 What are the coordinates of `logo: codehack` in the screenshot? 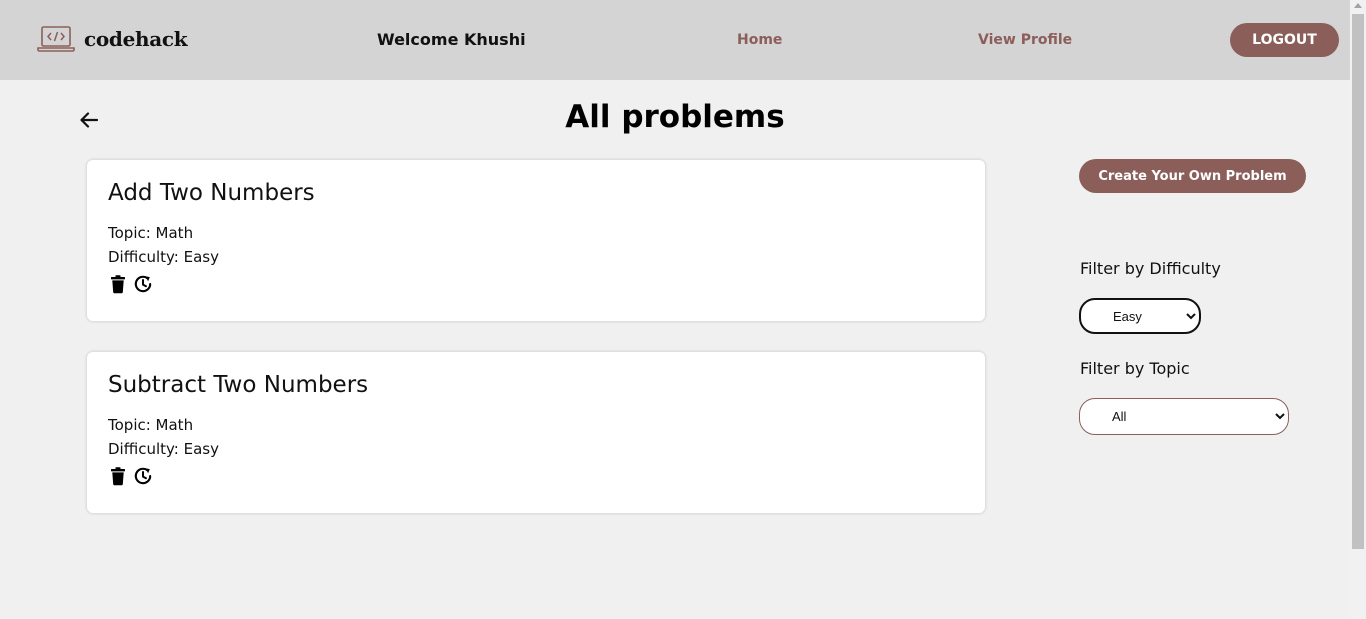 It's located at (112, 39).